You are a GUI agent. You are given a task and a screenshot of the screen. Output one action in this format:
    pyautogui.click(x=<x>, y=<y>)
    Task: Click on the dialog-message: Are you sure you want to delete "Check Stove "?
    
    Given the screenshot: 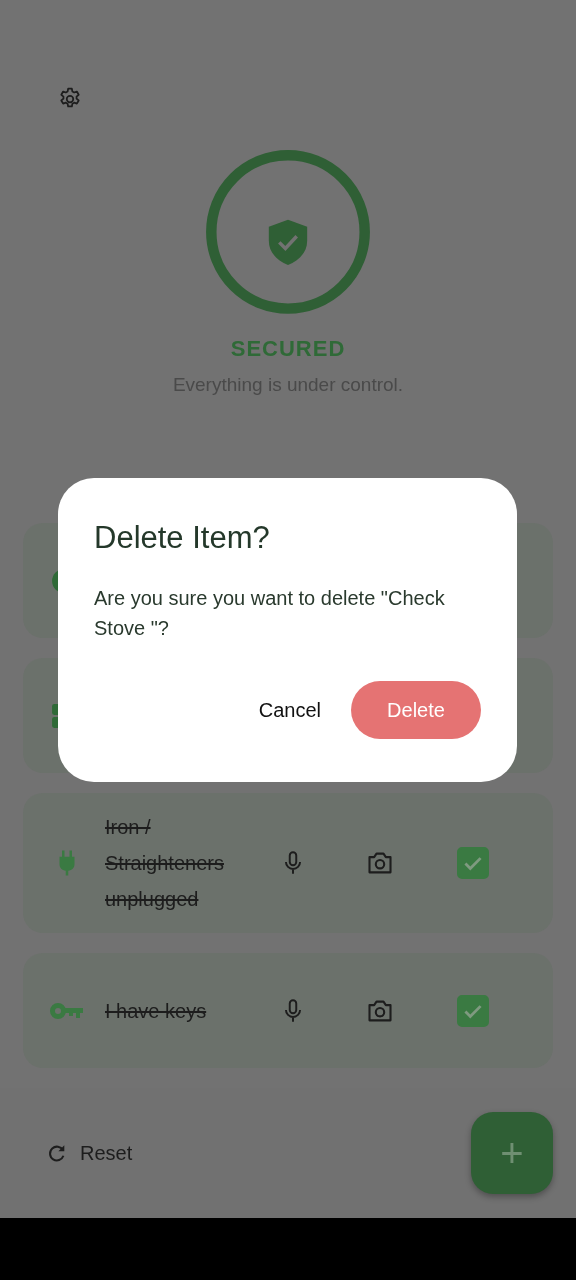 What is the action you would take?
    pyautogui.click(x=270, y=613)
    